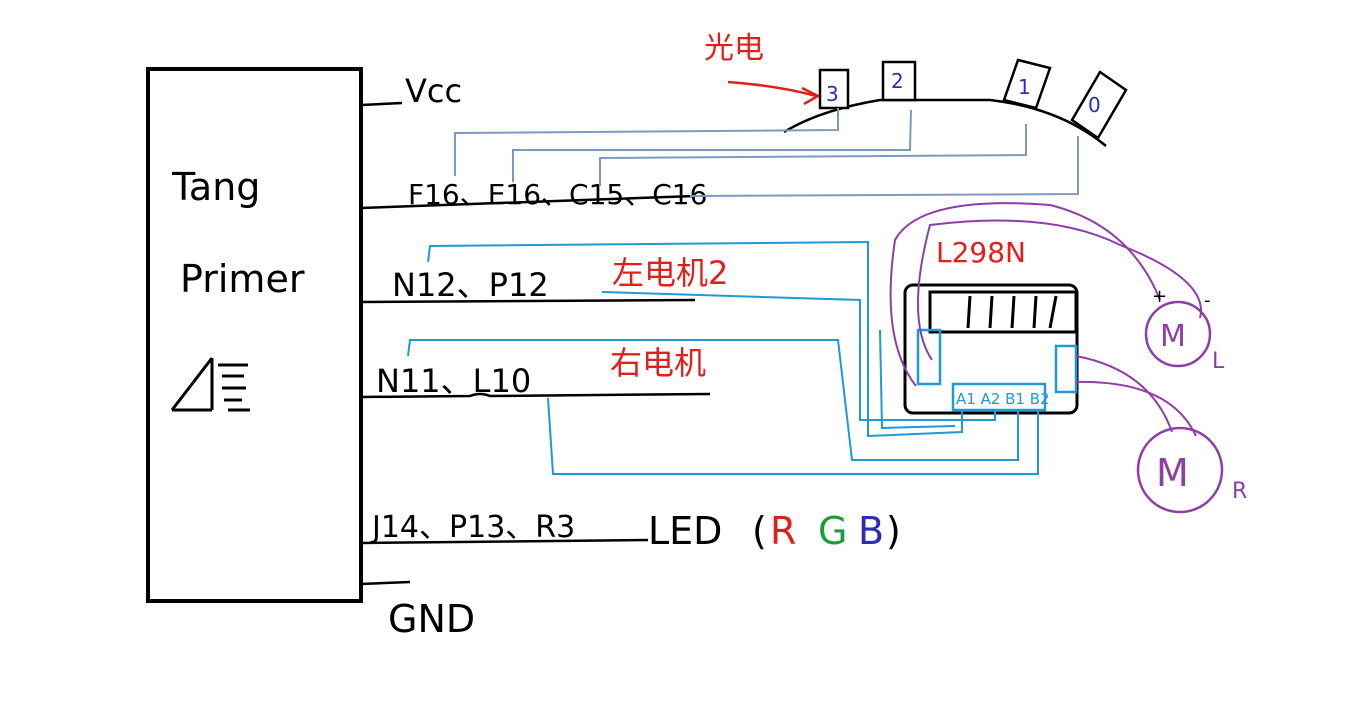 This screenshot has height=712, width=1366. What do you see at coordinates (242, 279) in the screenshot?
I see `board-name-line2: Primer` at bounding box center [242, 279].